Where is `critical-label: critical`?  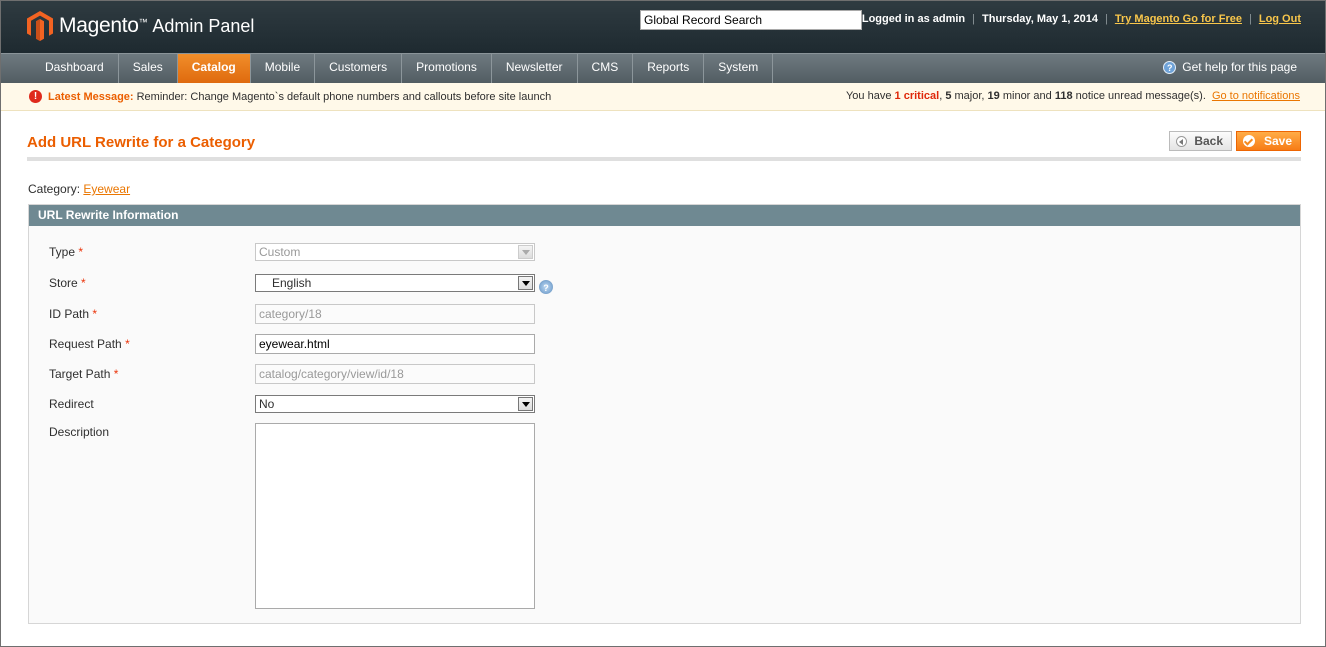 critical-label: critical is located at coordinates (921, 96).